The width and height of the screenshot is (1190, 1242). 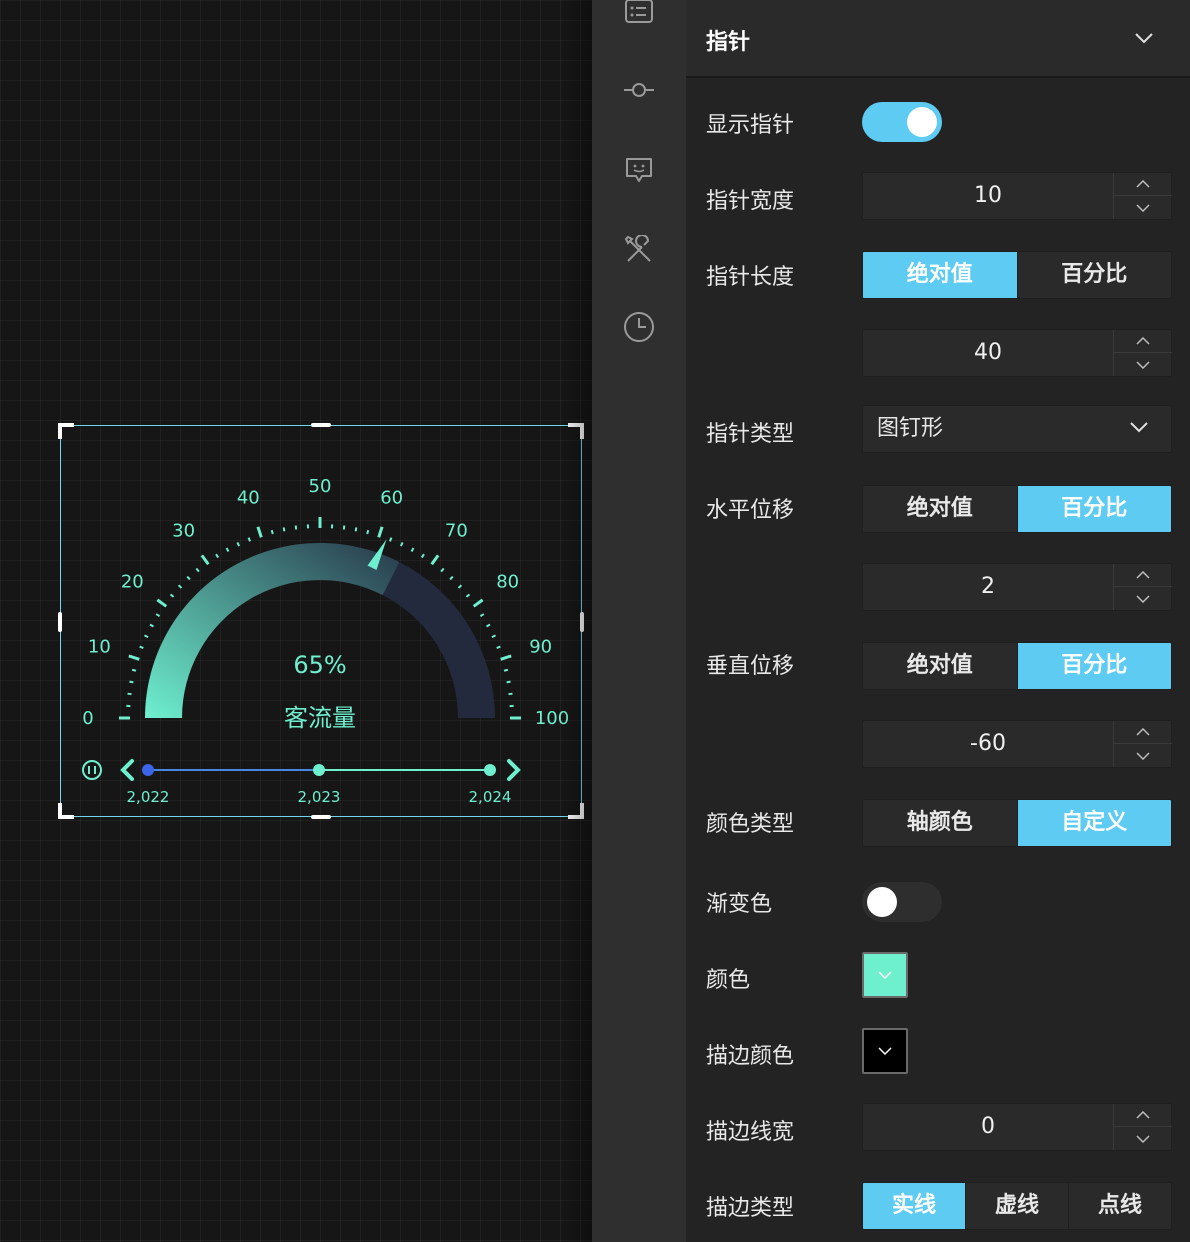 I want to click on offset-x-label: 水平位移, so click(x=750, y=510).